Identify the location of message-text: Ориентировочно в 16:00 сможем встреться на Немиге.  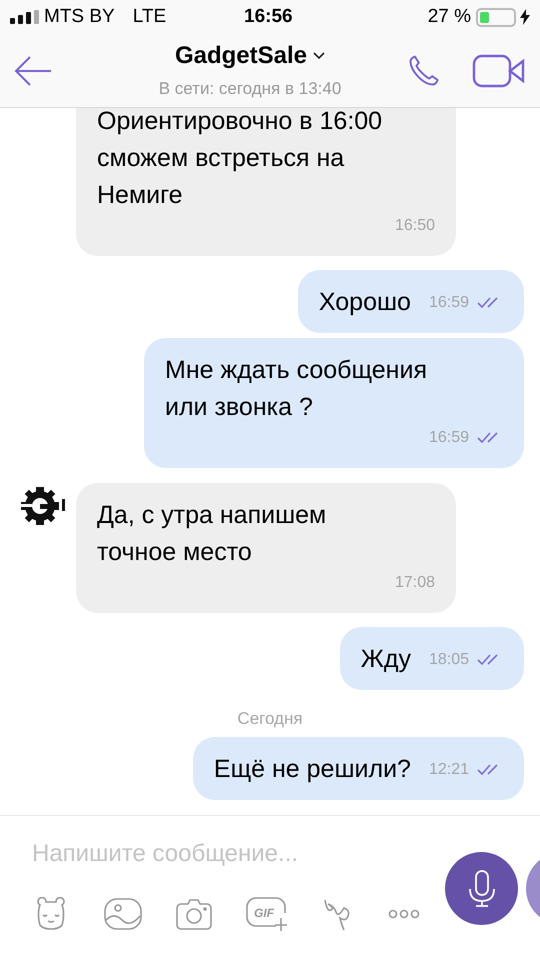
(240, 159).